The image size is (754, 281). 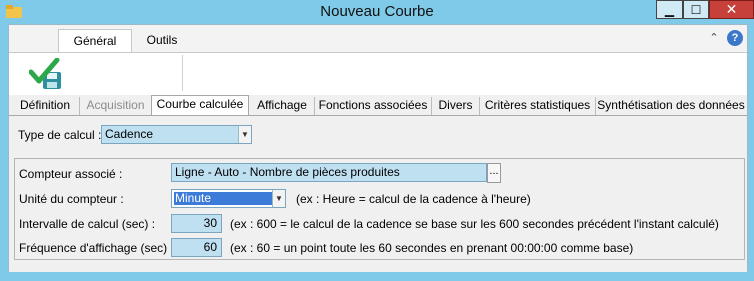 I want to click on interval-label: Intervalle de calcul (sec) :, so click(x=87, y=224).